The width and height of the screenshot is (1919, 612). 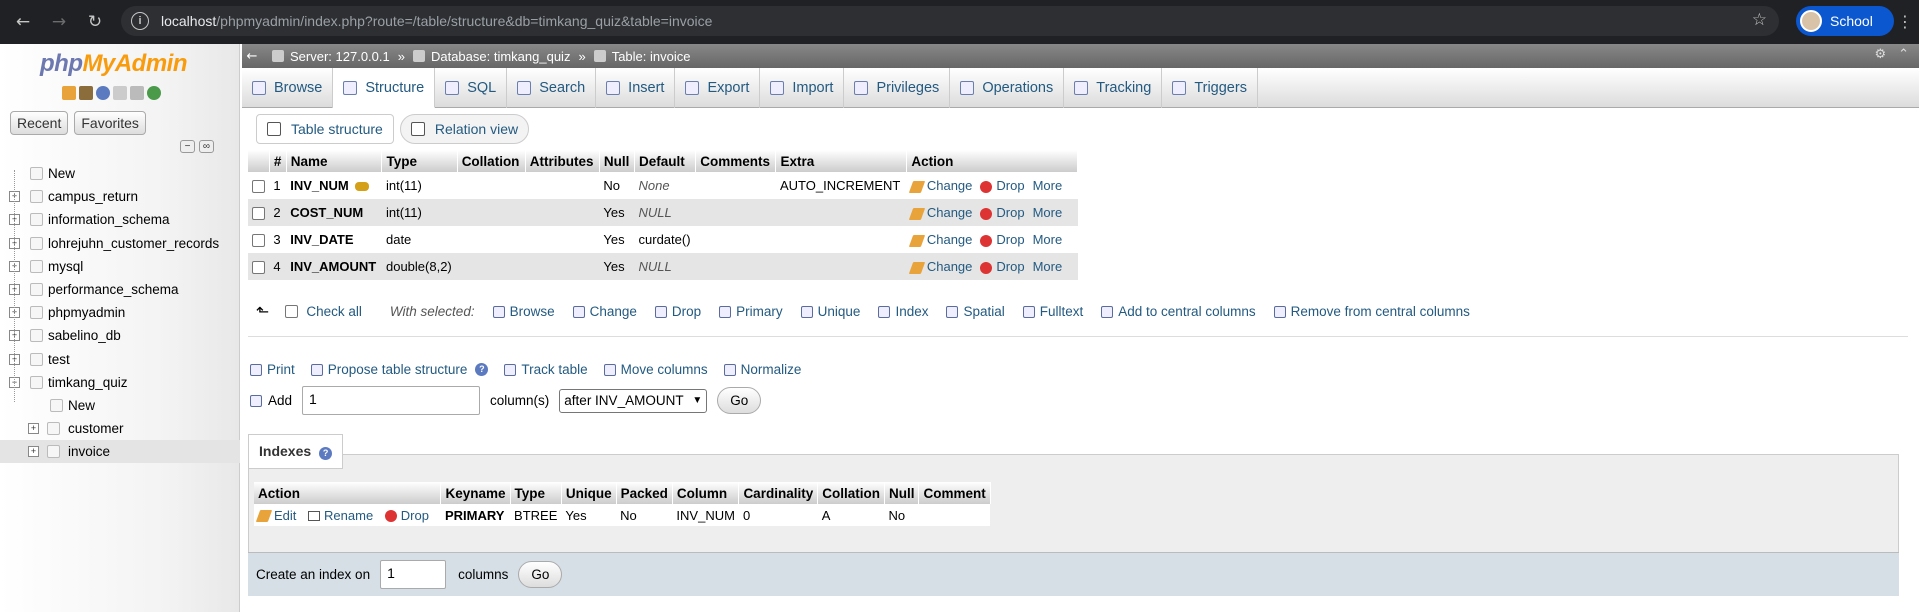 What do you see at coordinates (23, 22) in the screenshot?
I see `back-arrow-icon: ←` at bounding box center [23, 22].